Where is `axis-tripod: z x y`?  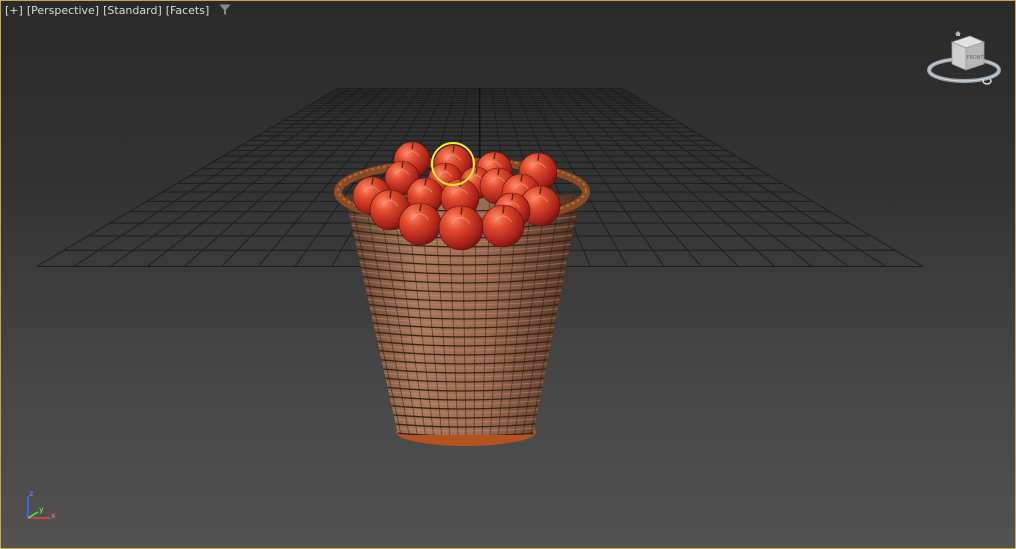 axis-tripod: z x y is located at coordinates (41, 504).